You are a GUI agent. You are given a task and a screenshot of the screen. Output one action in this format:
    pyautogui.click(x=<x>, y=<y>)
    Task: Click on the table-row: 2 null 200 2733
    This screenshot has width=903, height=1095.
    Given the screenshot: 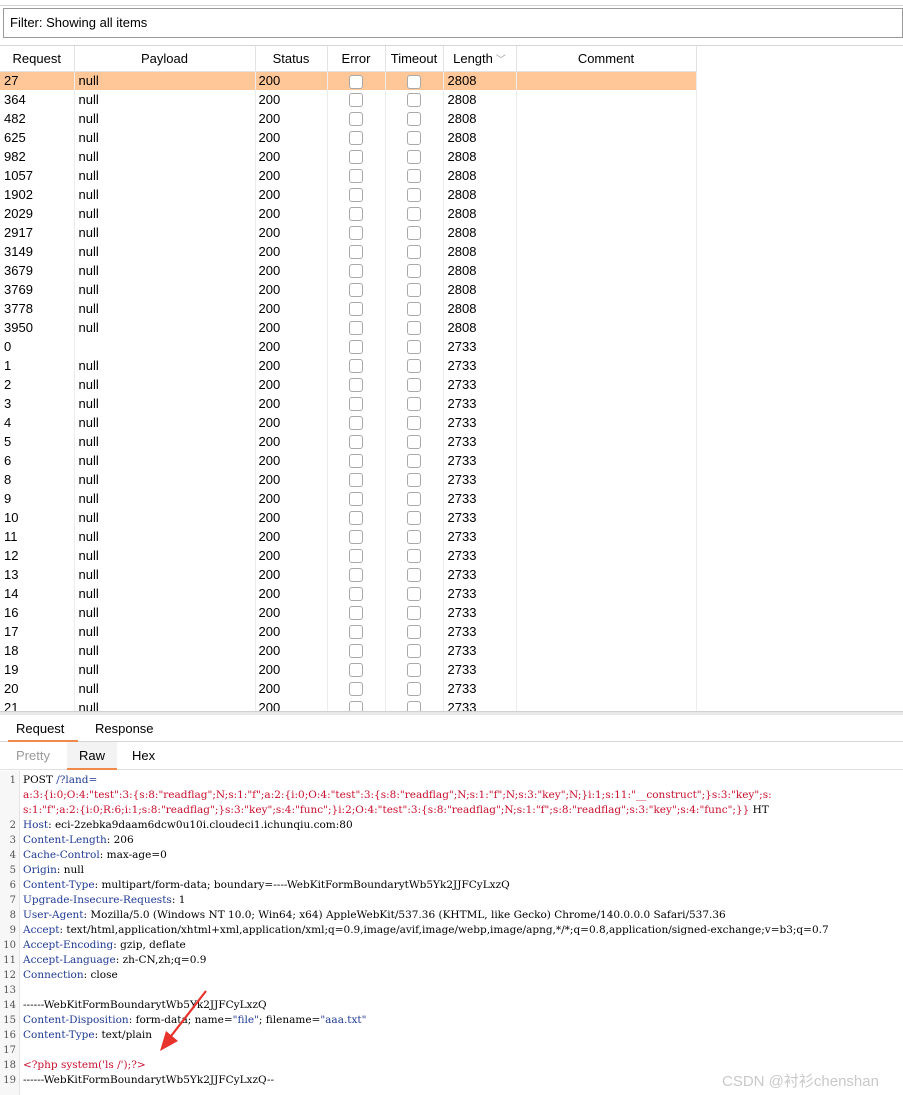 What is the action you would take?
    pyautogui.click(x=348, y=384)
    